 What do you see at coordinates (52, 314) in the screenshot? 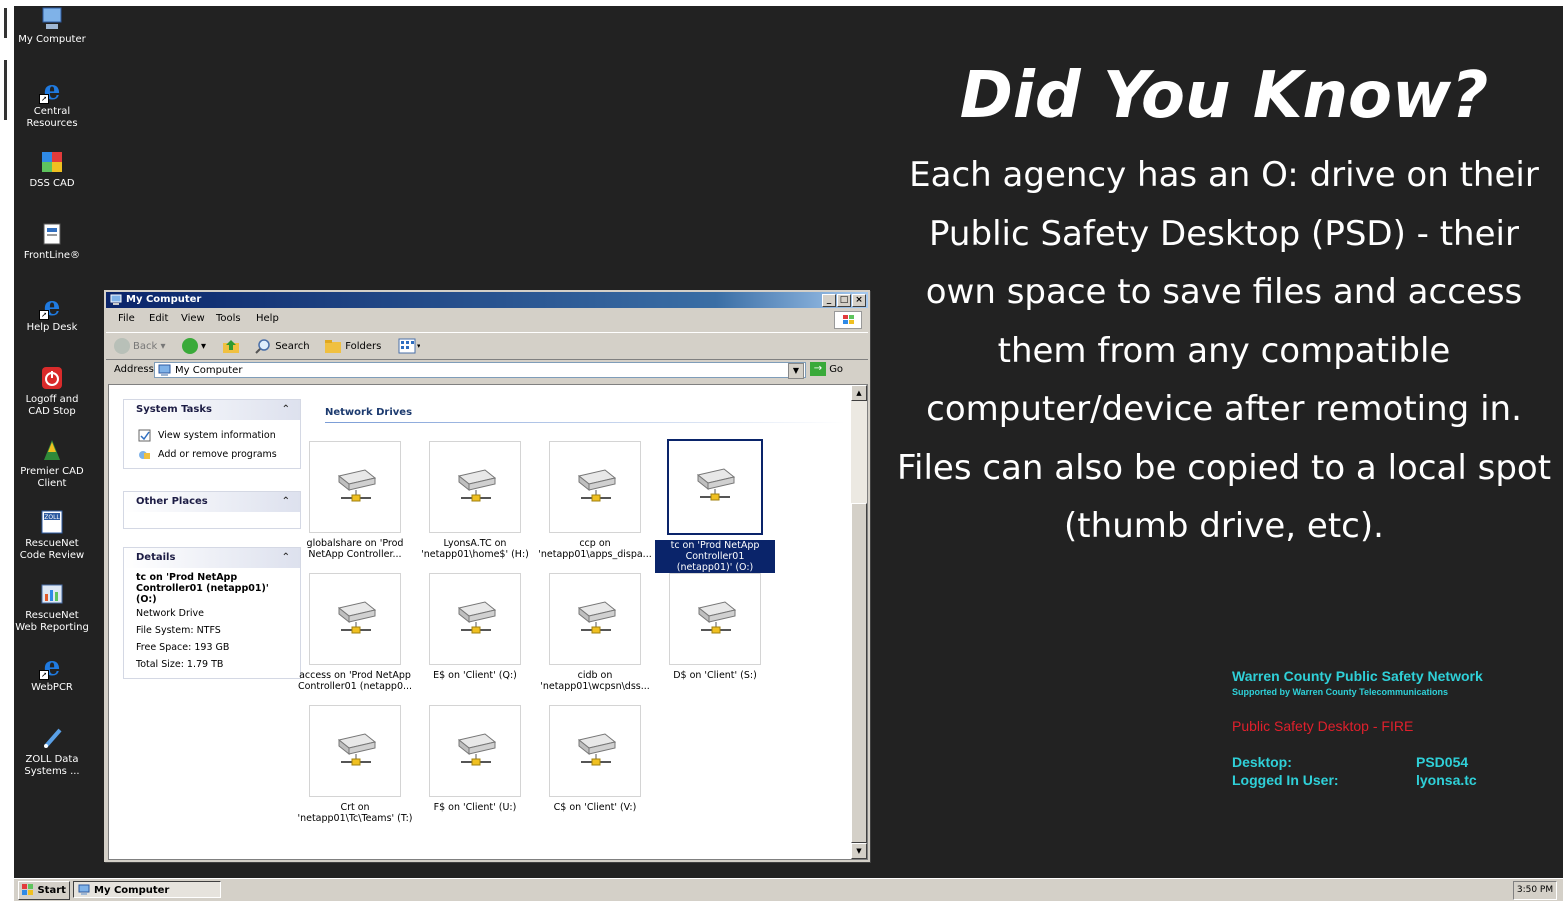
I see `desktop-icon-help-desk: e ↗ Help Desk` at bounding box center [52, 314].